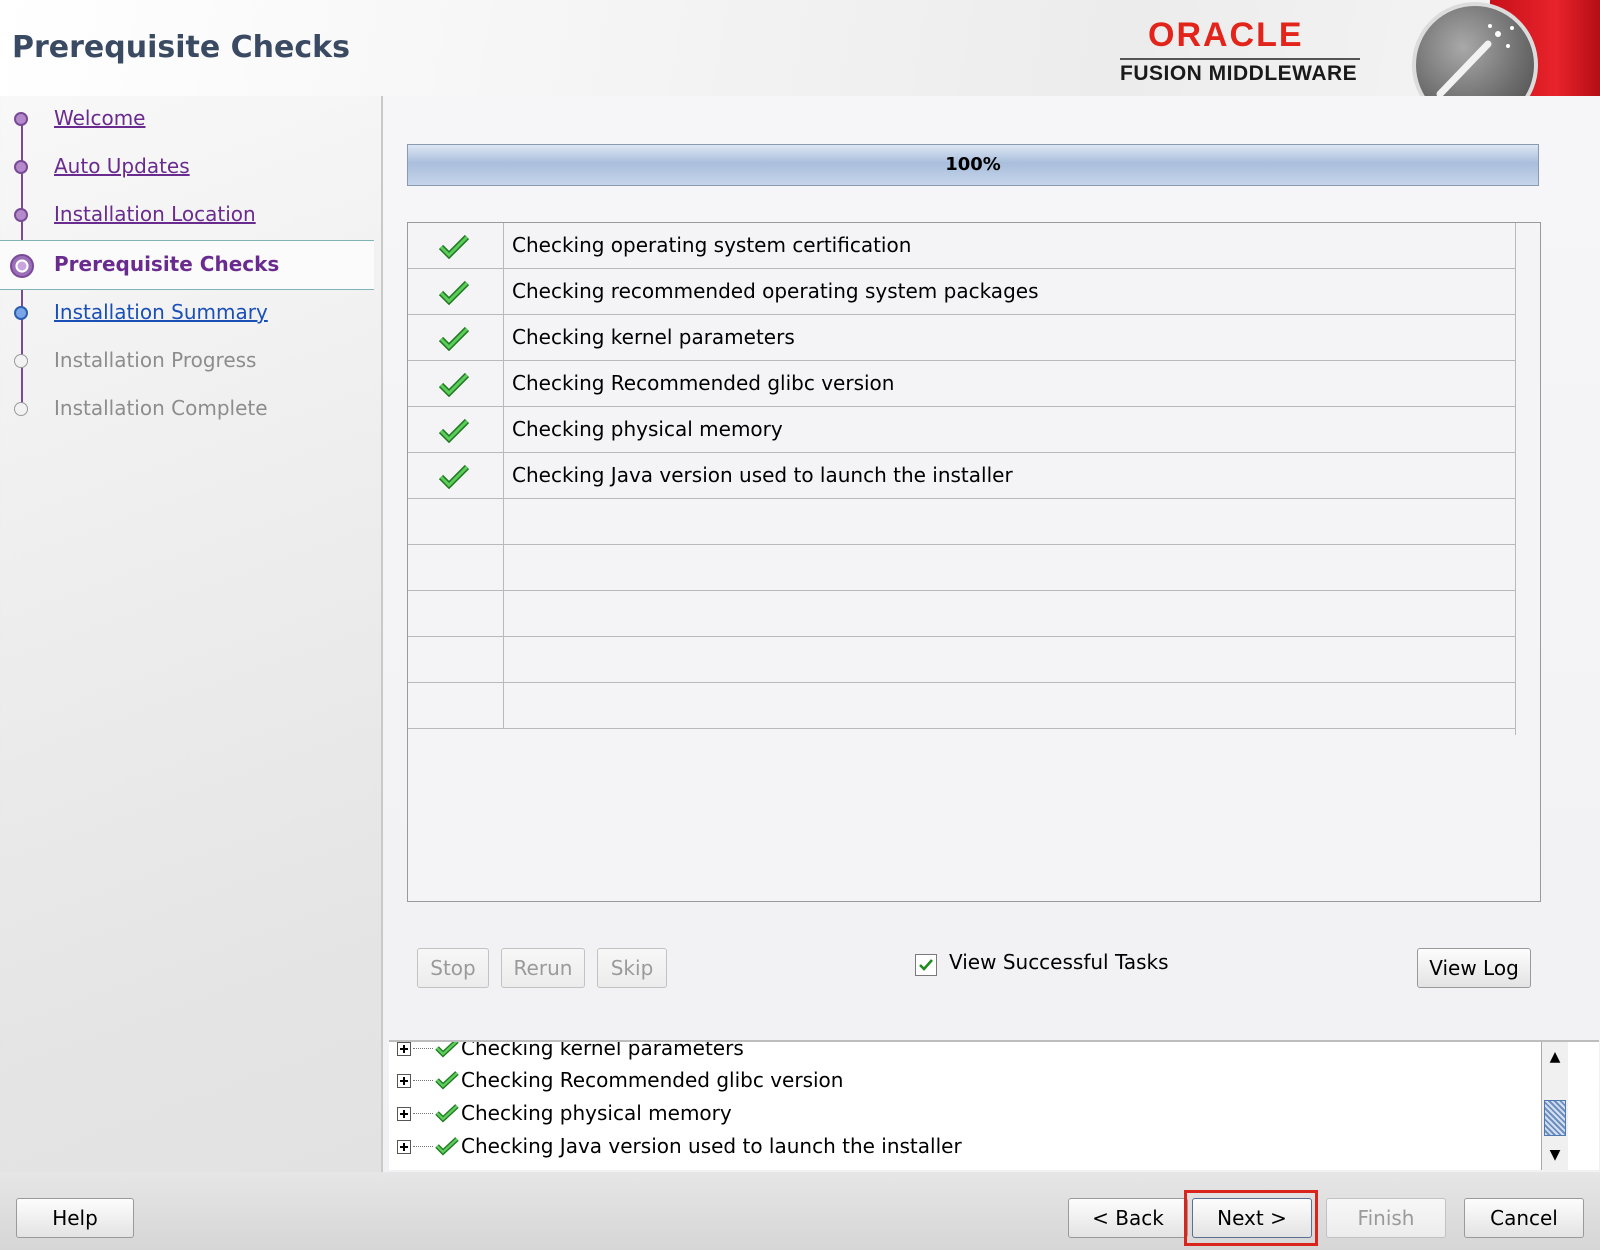 The image size is (1600, 1250). What do you see at coordinates (1239, 73) in the screenshot?
I see `fusion-middleware-wordmark: FUSION MIDDLEWARE` at bounding box center [1239, 73].